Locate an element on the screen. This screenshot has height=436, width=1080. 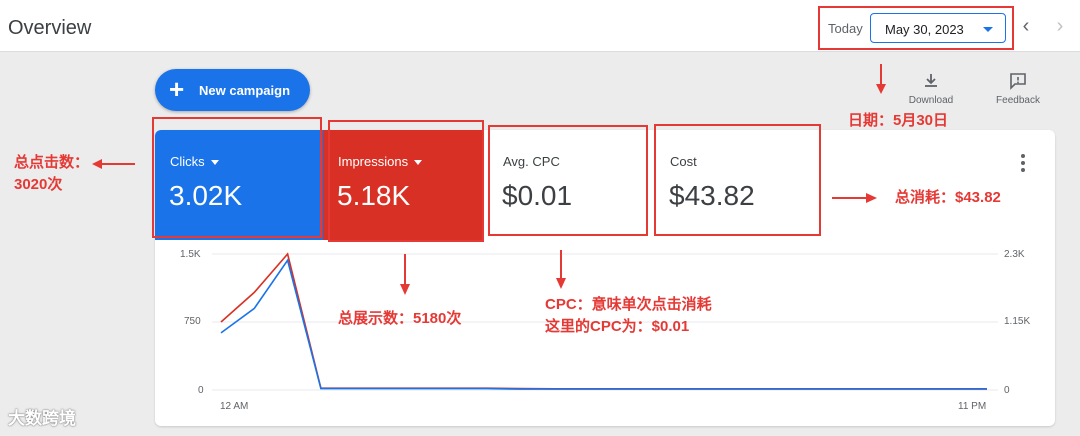
arrow-cpc-head is located at coordinates (561, 283).